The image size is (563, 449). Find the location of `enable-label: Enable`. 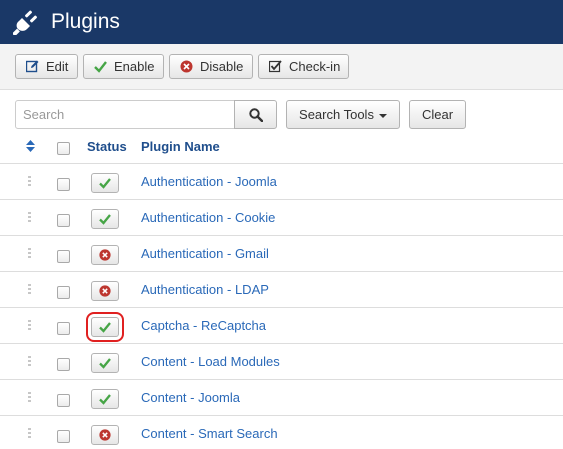

enable-label: Enable is located at coordinates (134, 66).